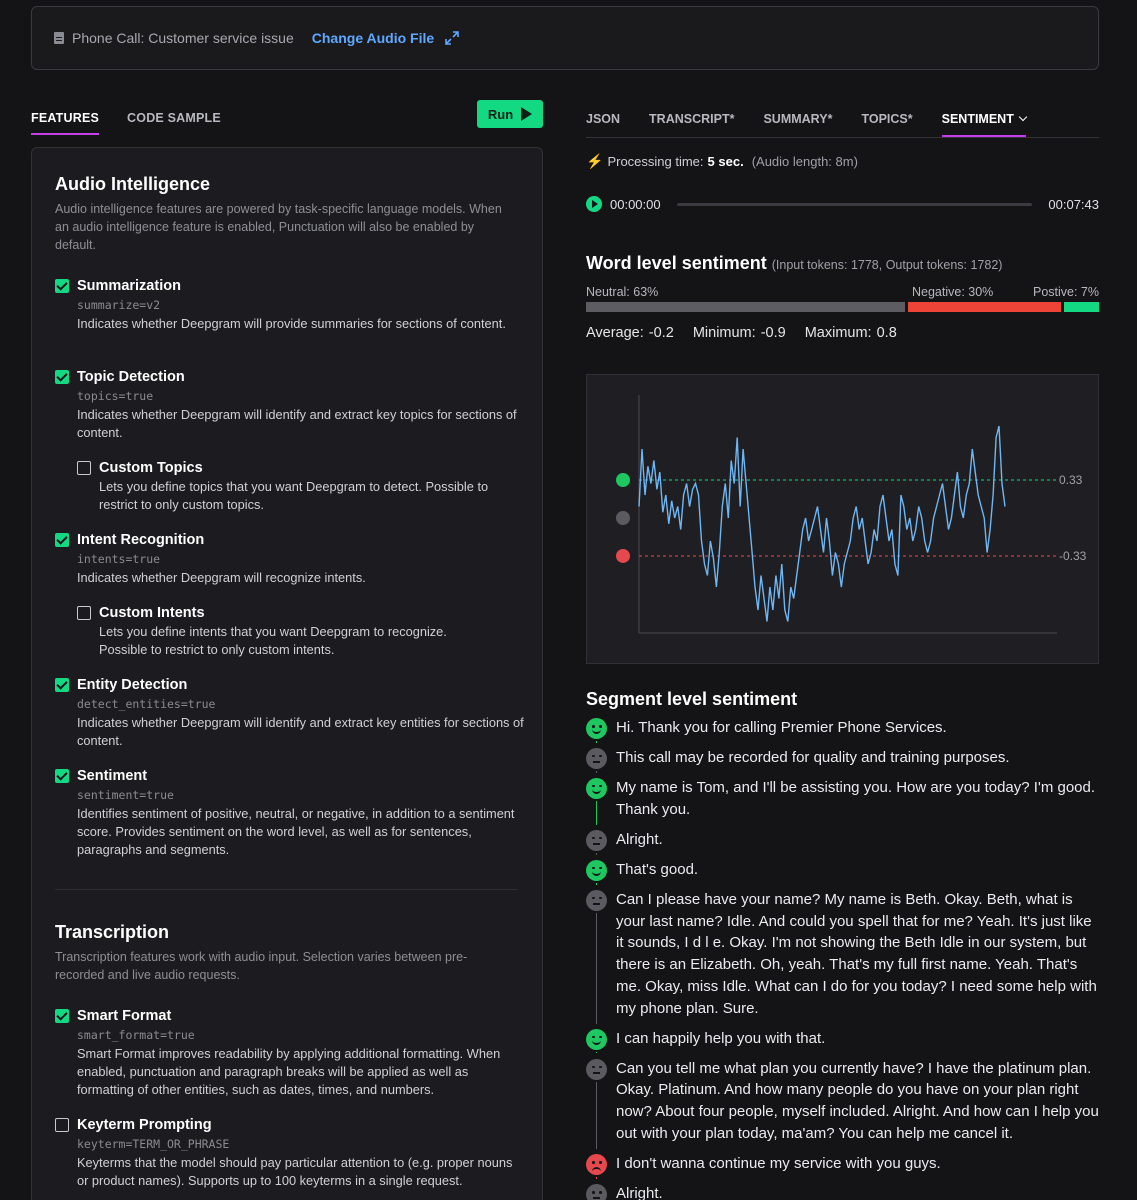 This screenshot has height=1200, width=1137. I want to click on segment-item: I can happily help you with that., so click(842, 1041).